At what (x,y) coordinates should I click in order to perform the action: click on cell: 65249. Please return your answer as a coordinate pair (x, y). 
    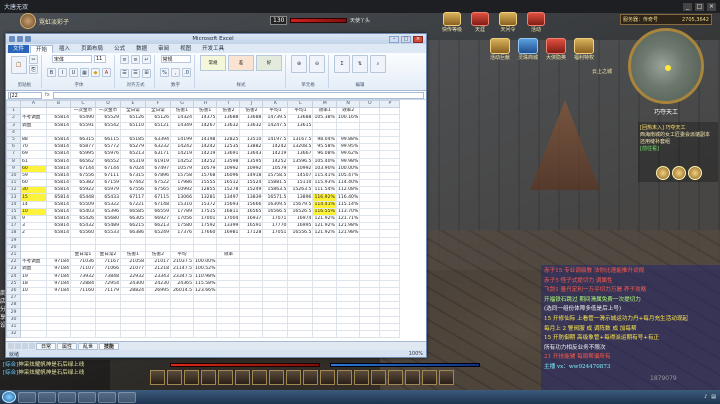
    Looking at the image, I should click on (158, 233).